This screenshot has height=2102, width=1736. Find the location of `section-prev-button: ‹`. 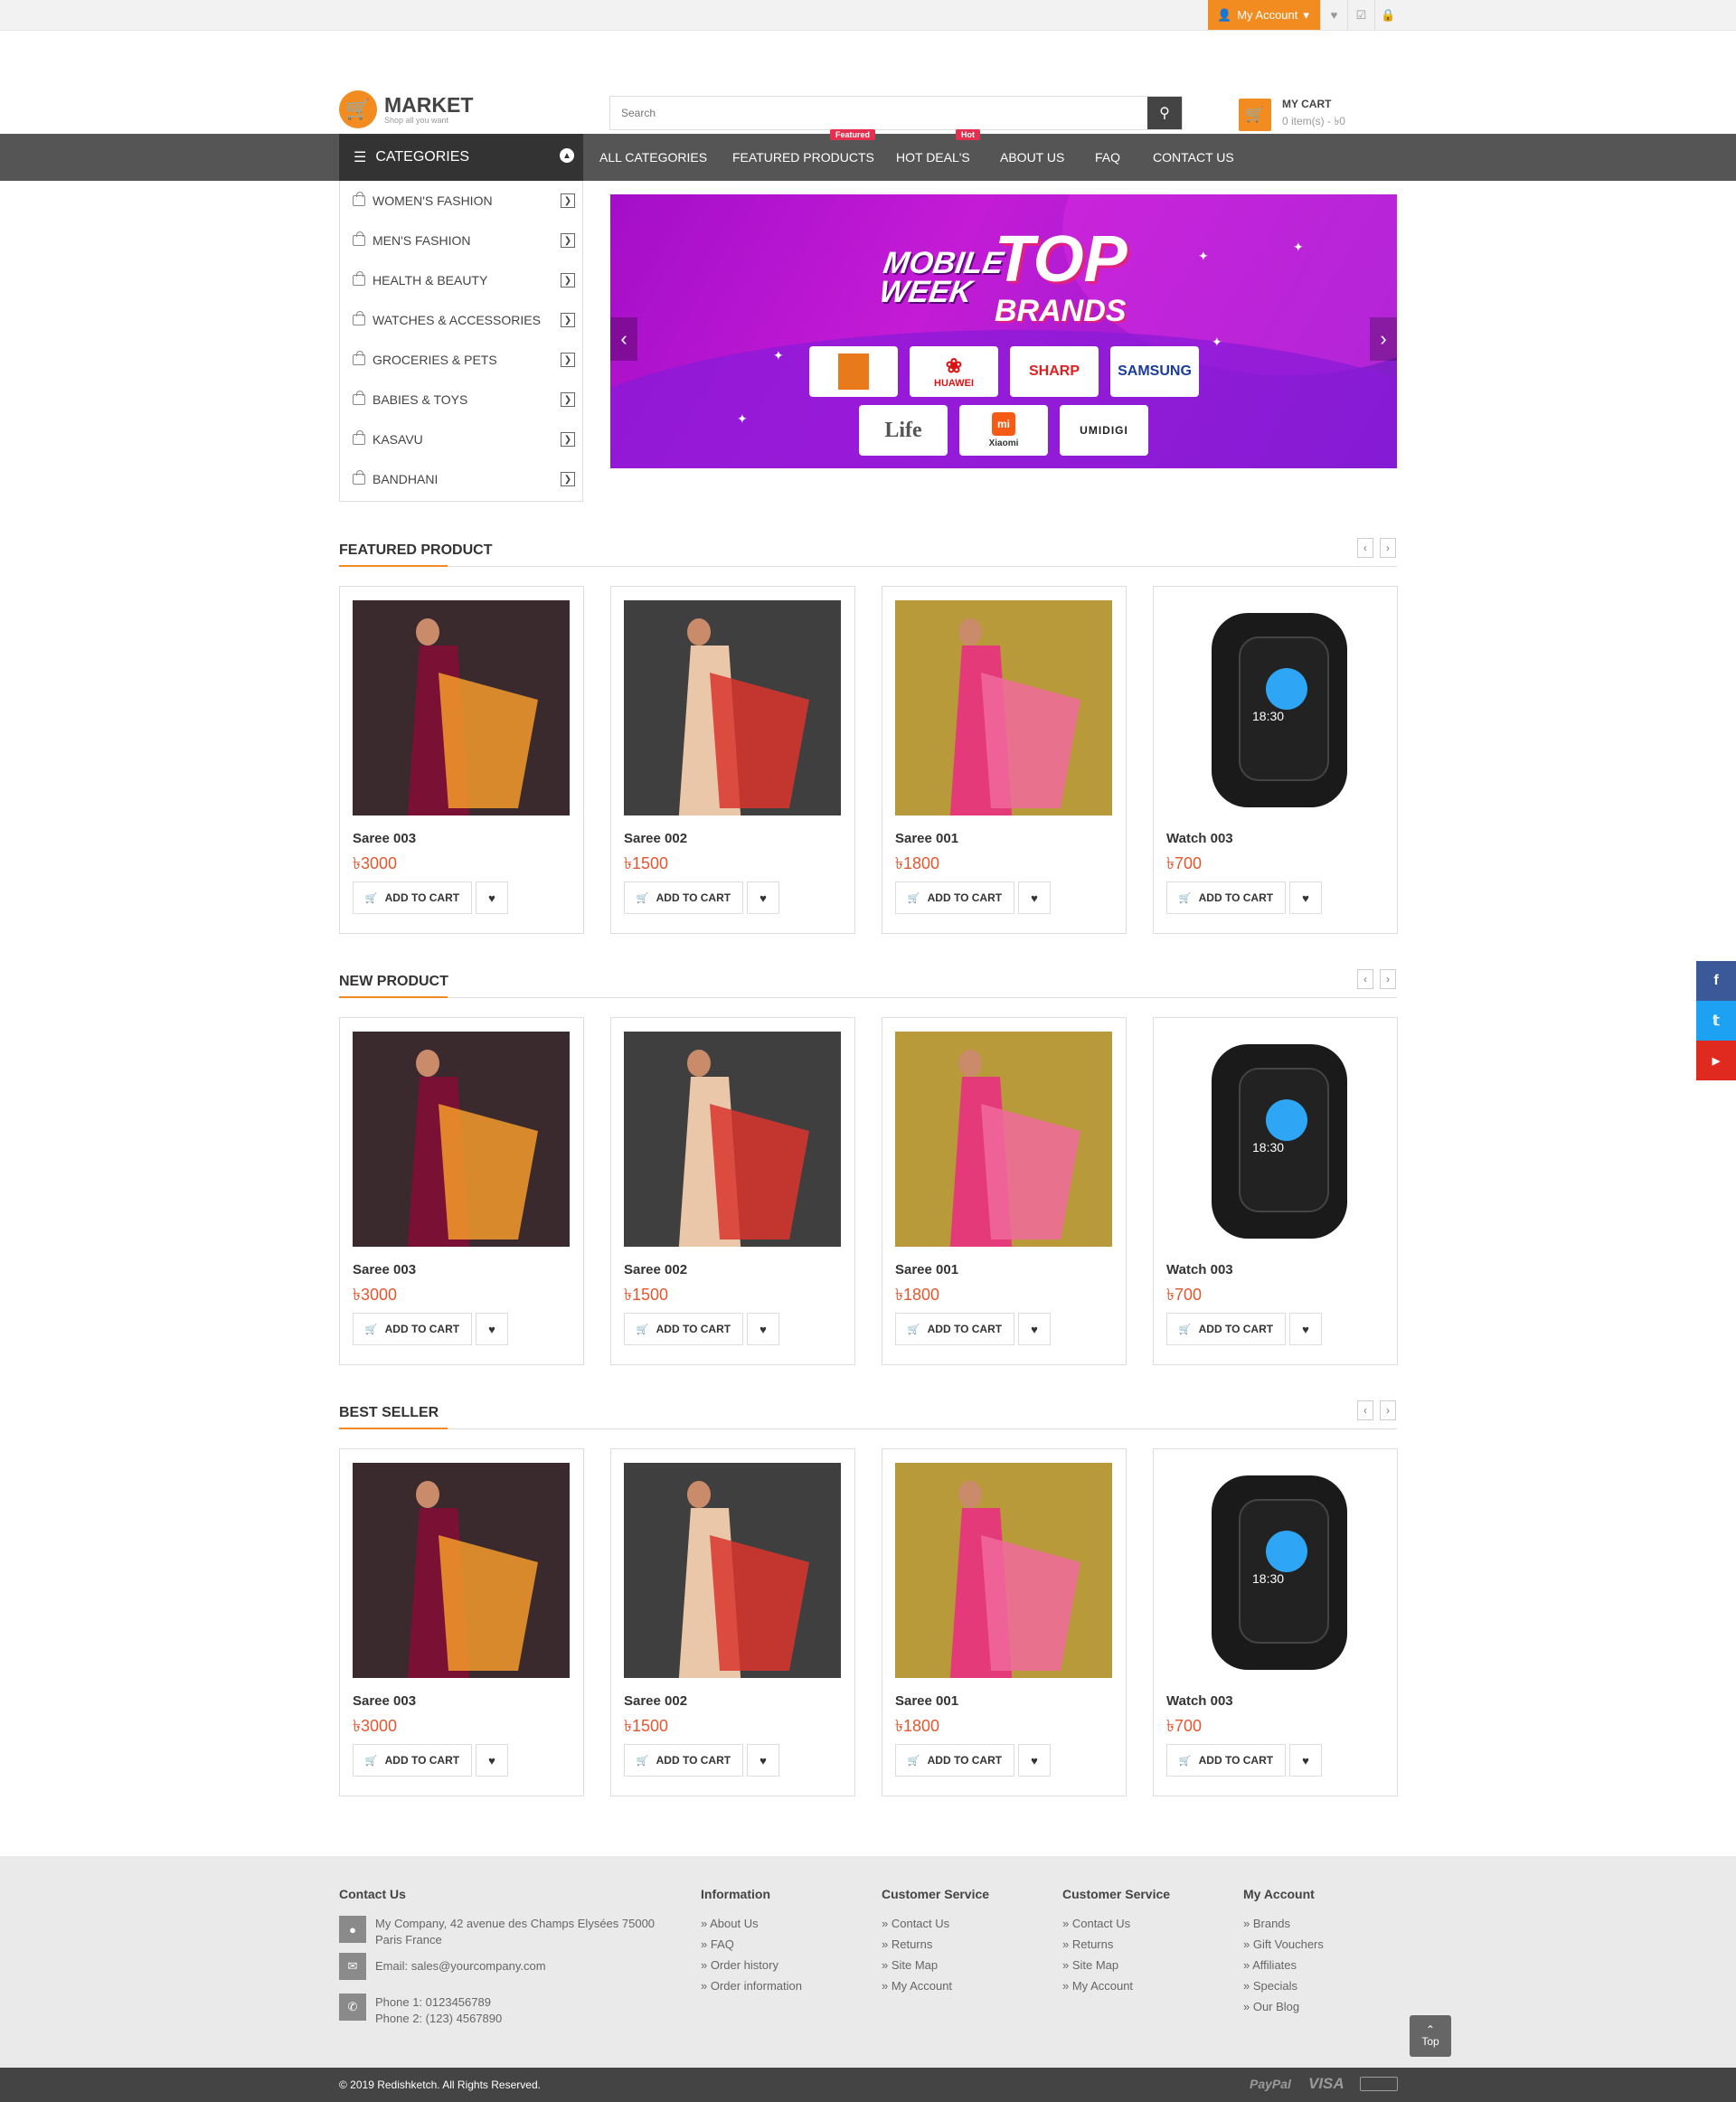

section-prev-button: ‹ is located at coordinates (1365, 1410).